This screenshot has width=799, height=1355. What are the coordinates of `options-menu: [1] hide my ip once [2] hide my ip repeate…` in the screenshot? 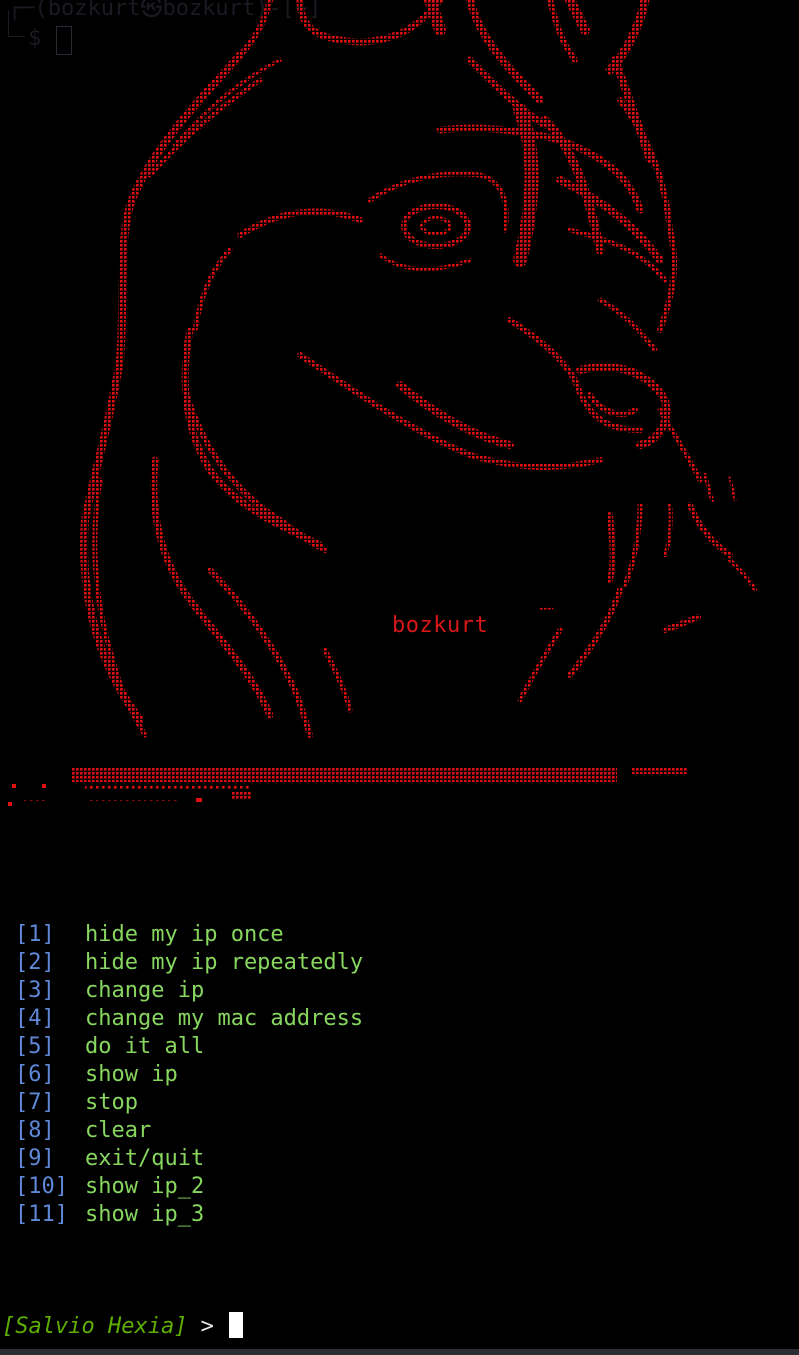 It's located at (189, 1075).